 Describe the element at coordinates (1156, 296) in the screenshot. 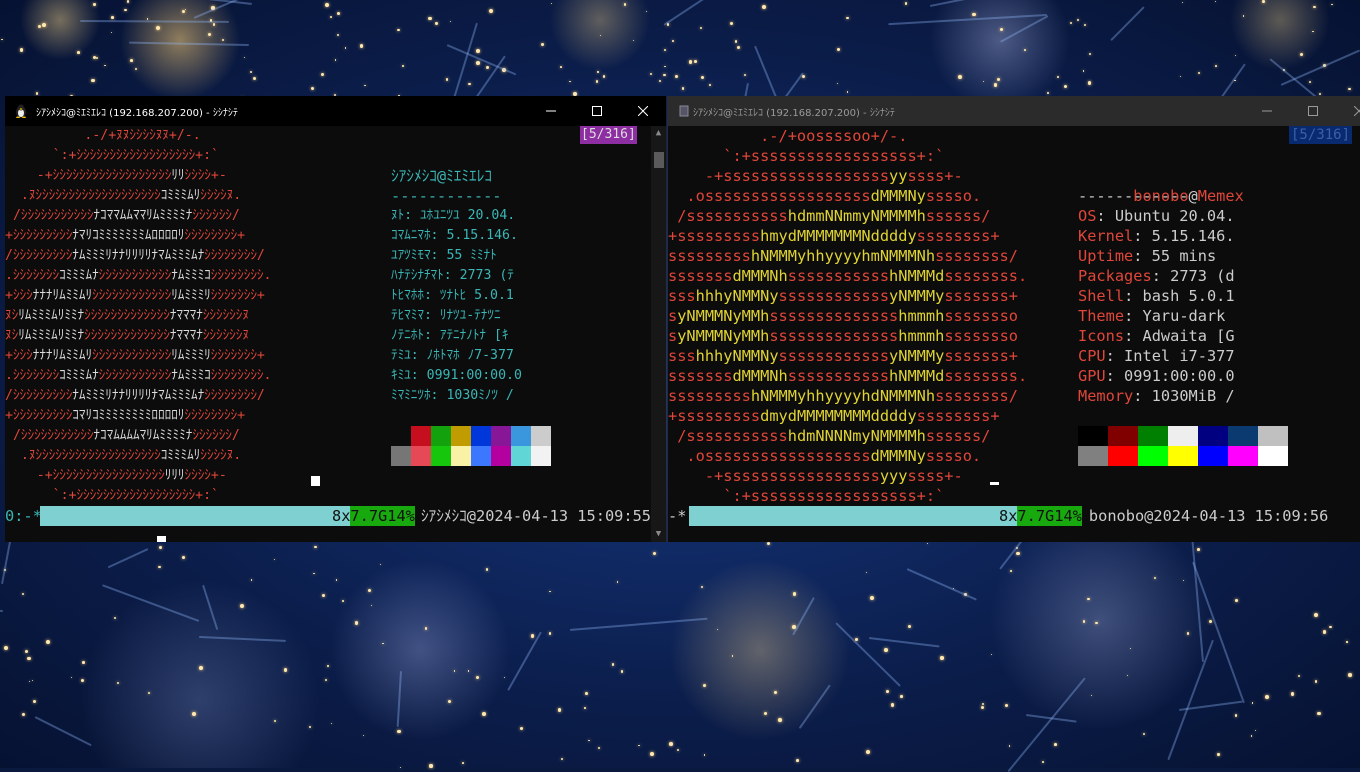

I see `info-row: Shell: bash 5.0.1` at that location.